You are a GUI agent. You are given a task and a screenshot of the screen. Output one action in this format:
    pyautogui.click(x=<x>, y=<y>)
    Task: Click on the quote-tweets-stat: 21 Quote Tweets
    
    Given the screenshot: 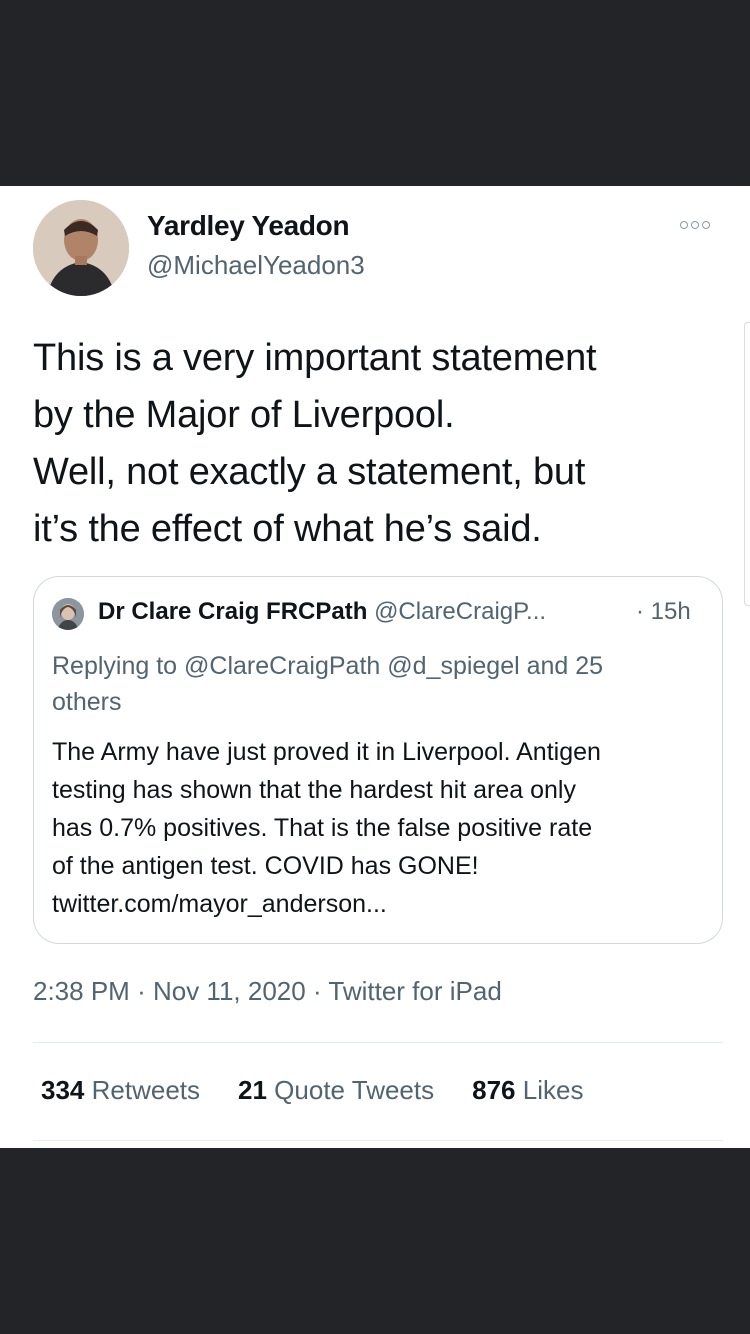 What is the action you would take?
    pyautogui.click(x=336, y=1090)
    